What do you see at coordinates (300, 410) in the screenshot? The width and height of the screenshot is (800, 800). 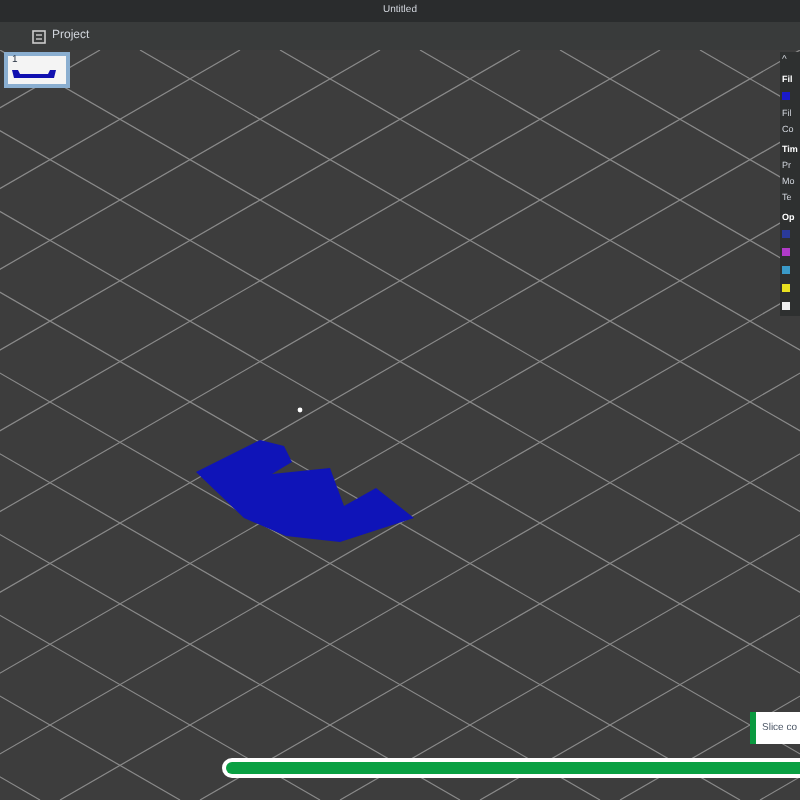 I see `point-marker` at bounding box center [300, 410].